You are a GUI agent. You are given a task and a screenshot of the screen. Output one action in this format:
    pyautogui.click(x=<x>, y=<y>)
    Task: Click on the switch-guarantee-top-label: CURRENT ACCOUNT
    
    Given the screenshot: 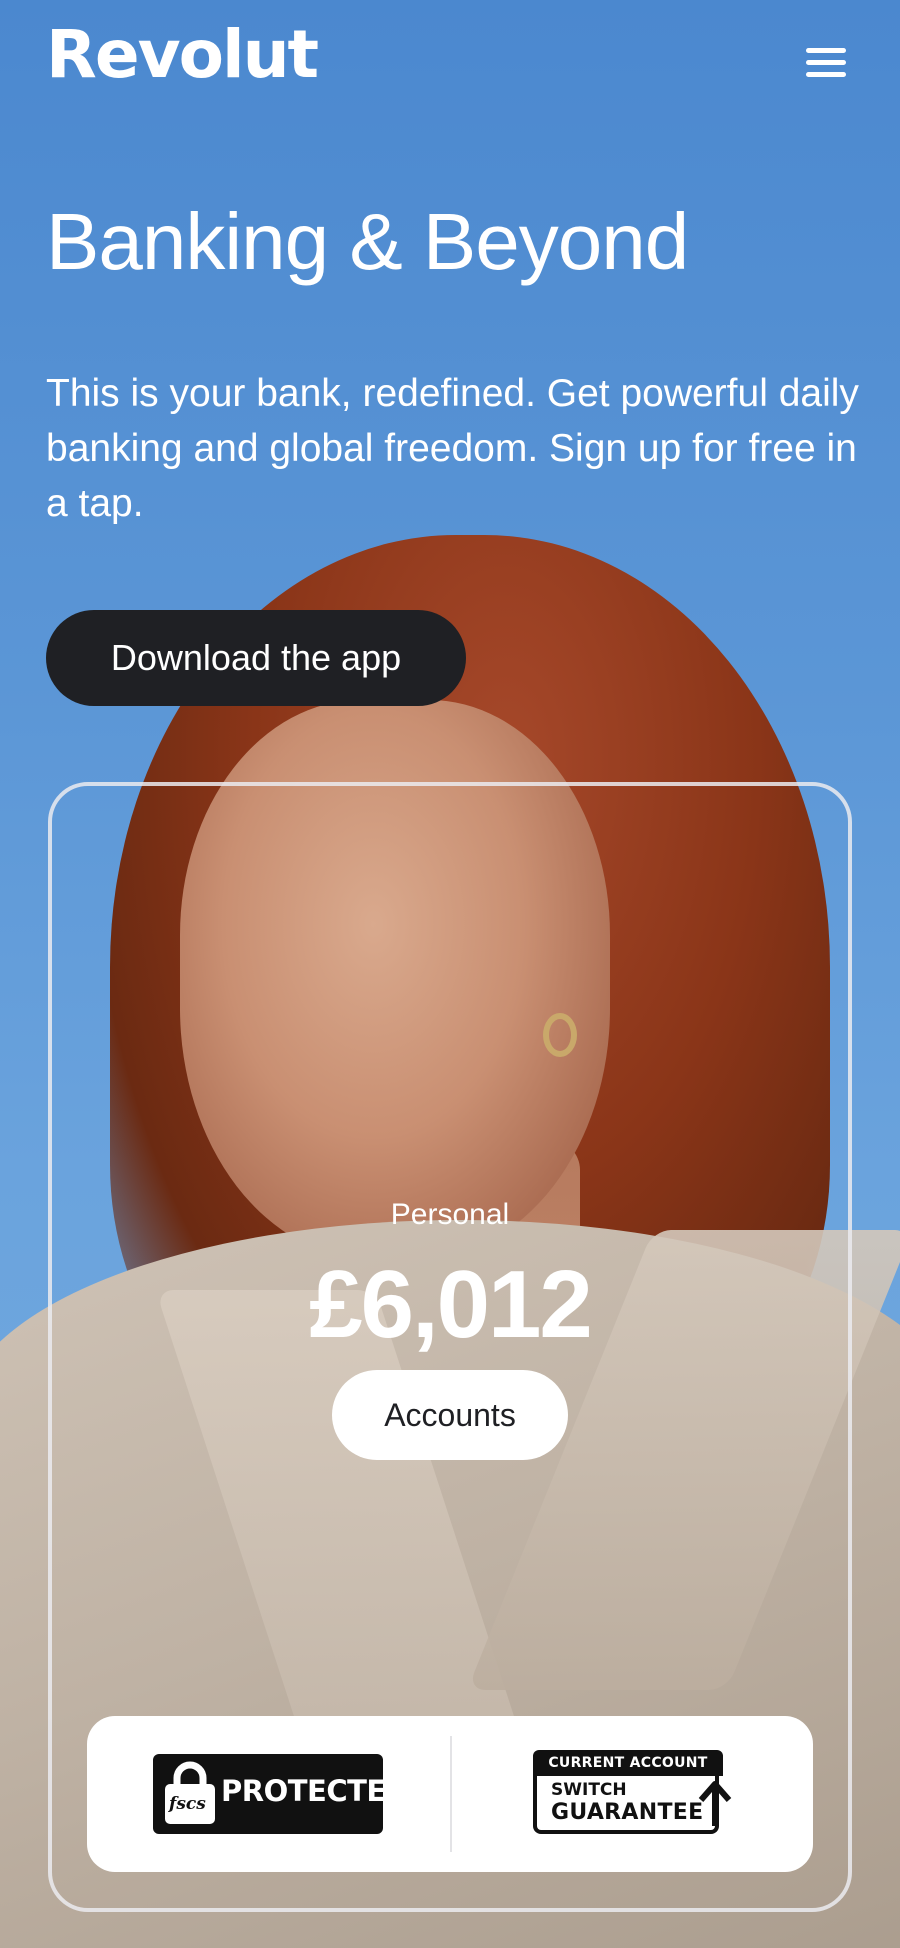 What is the action you would take?
    pyautogui.click(x=628, y=1763)
    